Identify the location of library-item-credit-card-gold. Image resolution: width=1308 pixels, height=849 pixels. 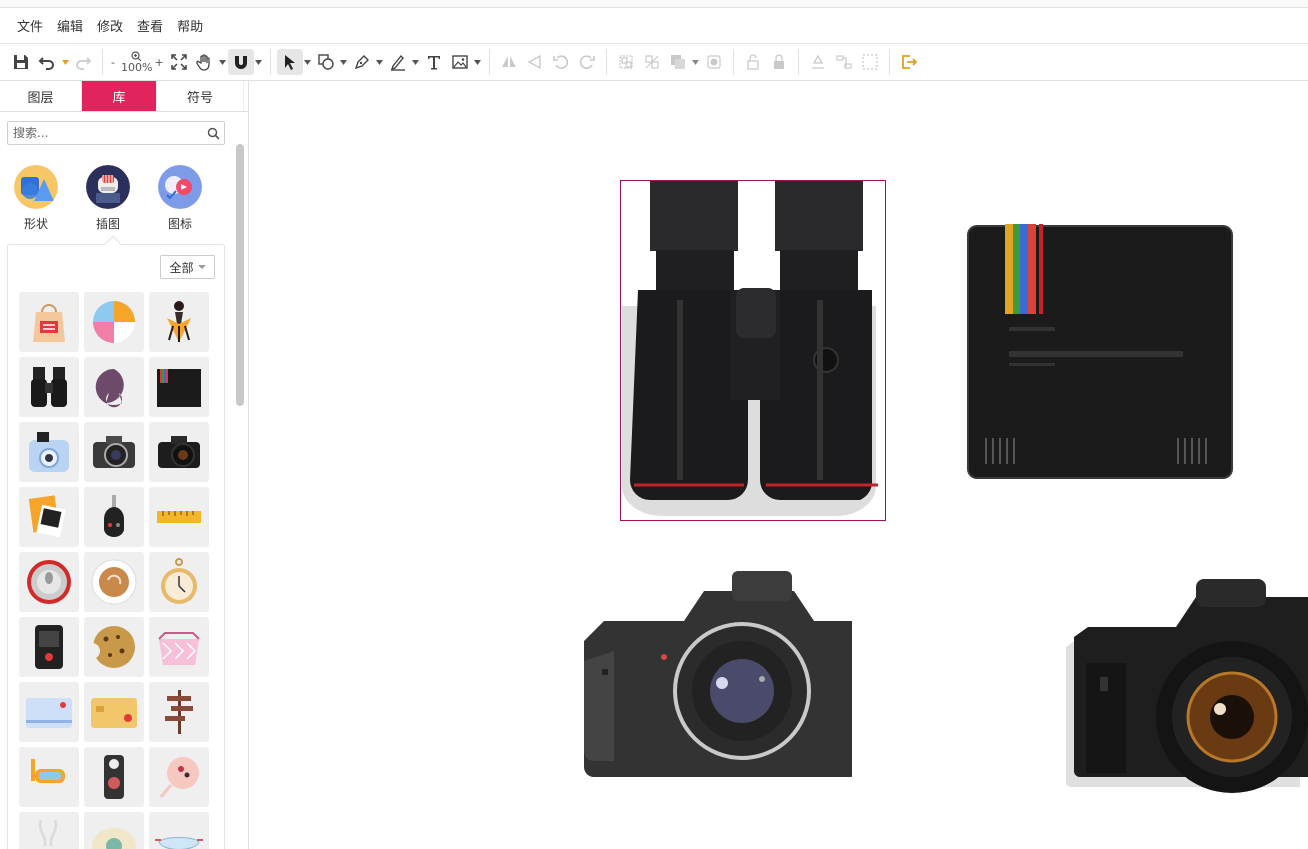
(114, 712).